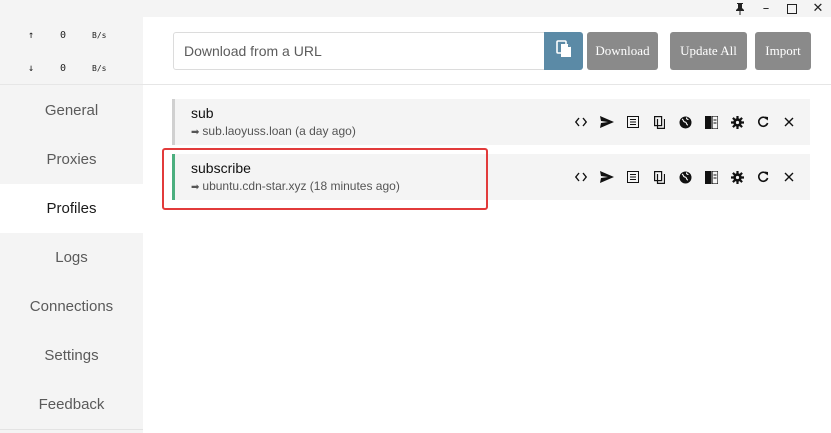 The height and width of the screenshot is (433, 831). What do you see at coordinates (740, 8) in the screenshot?
I see `pin-icon` at bounding box center [740, 8].